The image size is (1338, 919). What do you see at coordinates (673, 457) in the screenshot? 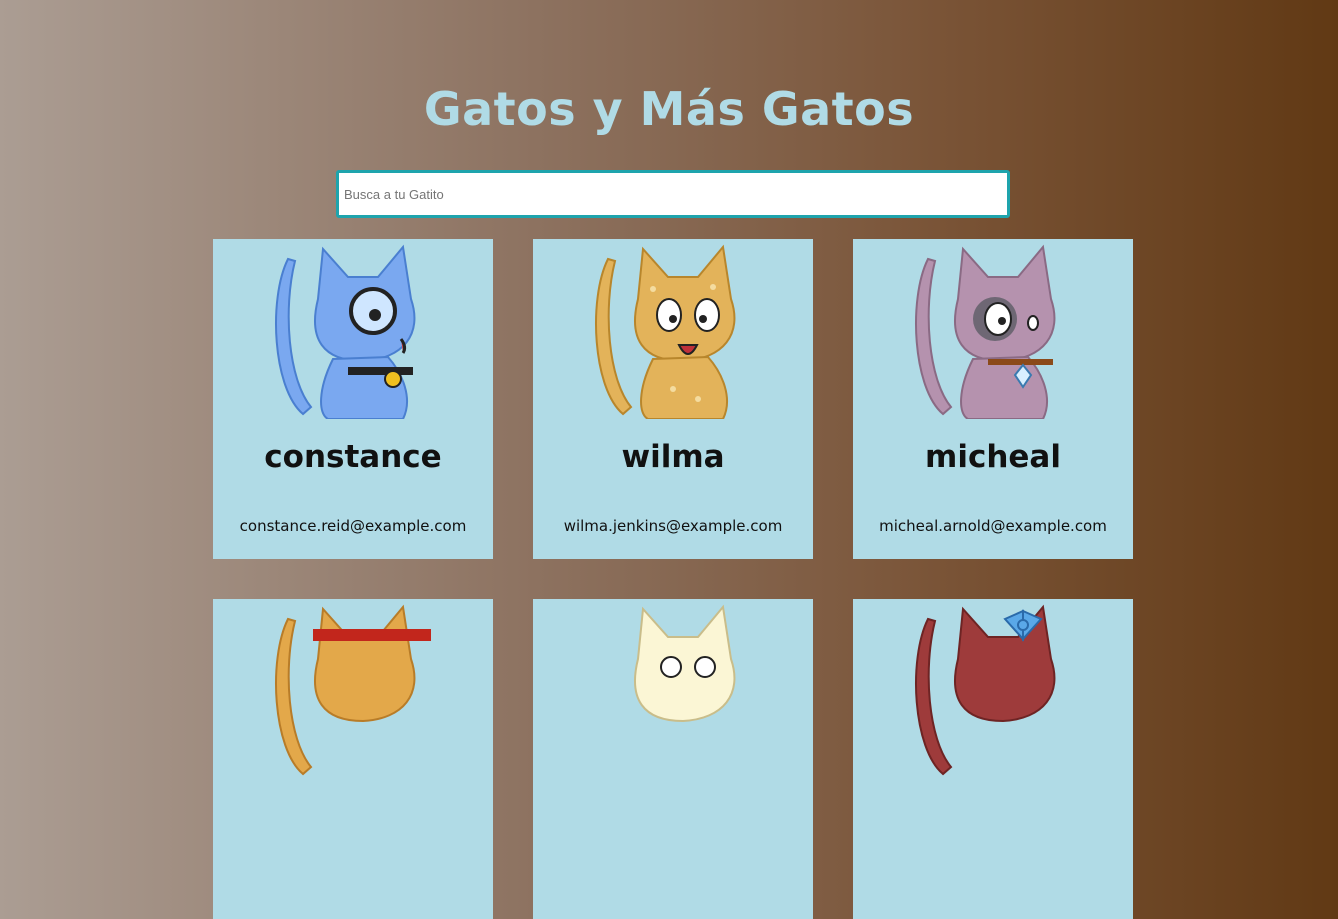
I see `card-name: wilma` at bounding box center [673, 457].